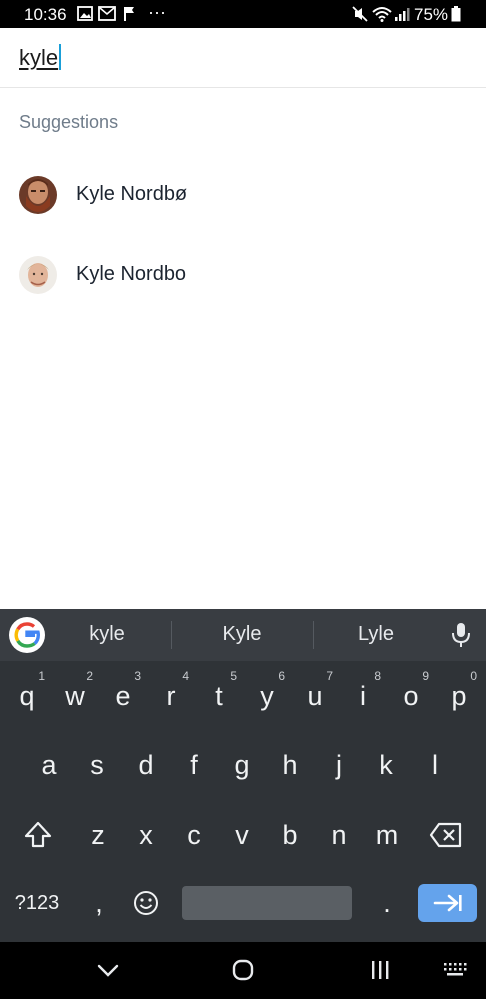  Describe the element at coordinates (107, 16) in the screenshot. I see `email-icon` at that location.